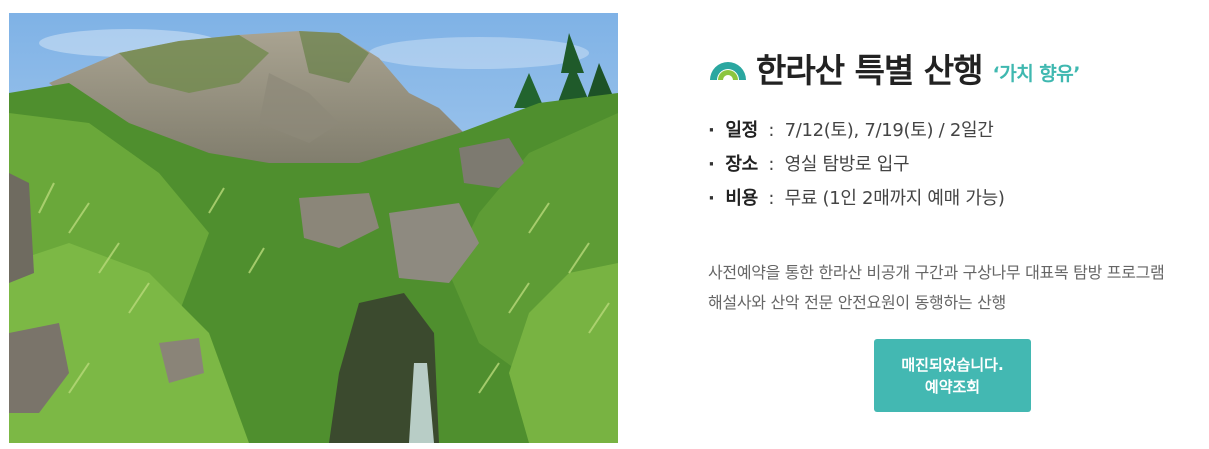 This screenshot has width=1209, height=449. Describe the element at coordinates (741, 130) in the screenshot. I see `detail-key: 일정` at that location.